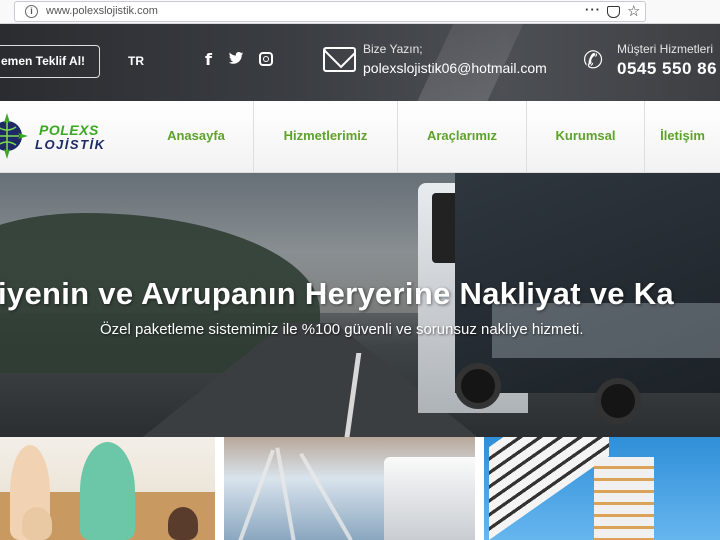  I want to click on more-dots-icon: ···, so click(593, 9).